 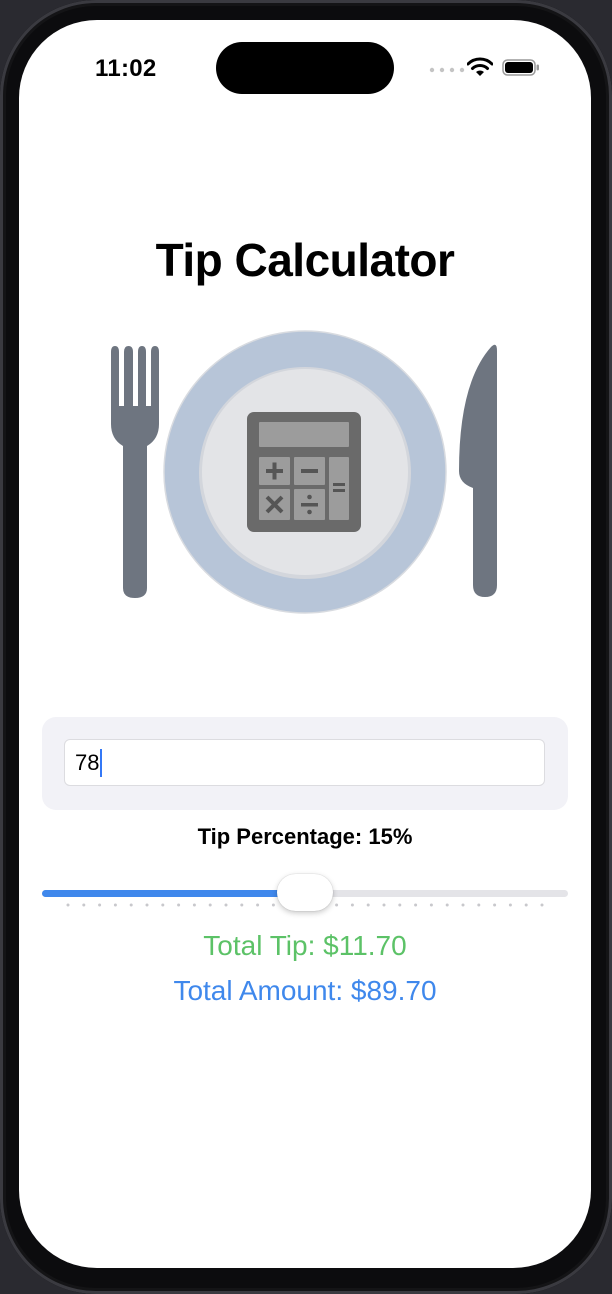 I want to click on bill-amount-value: 78, so click(x=87, y=762).